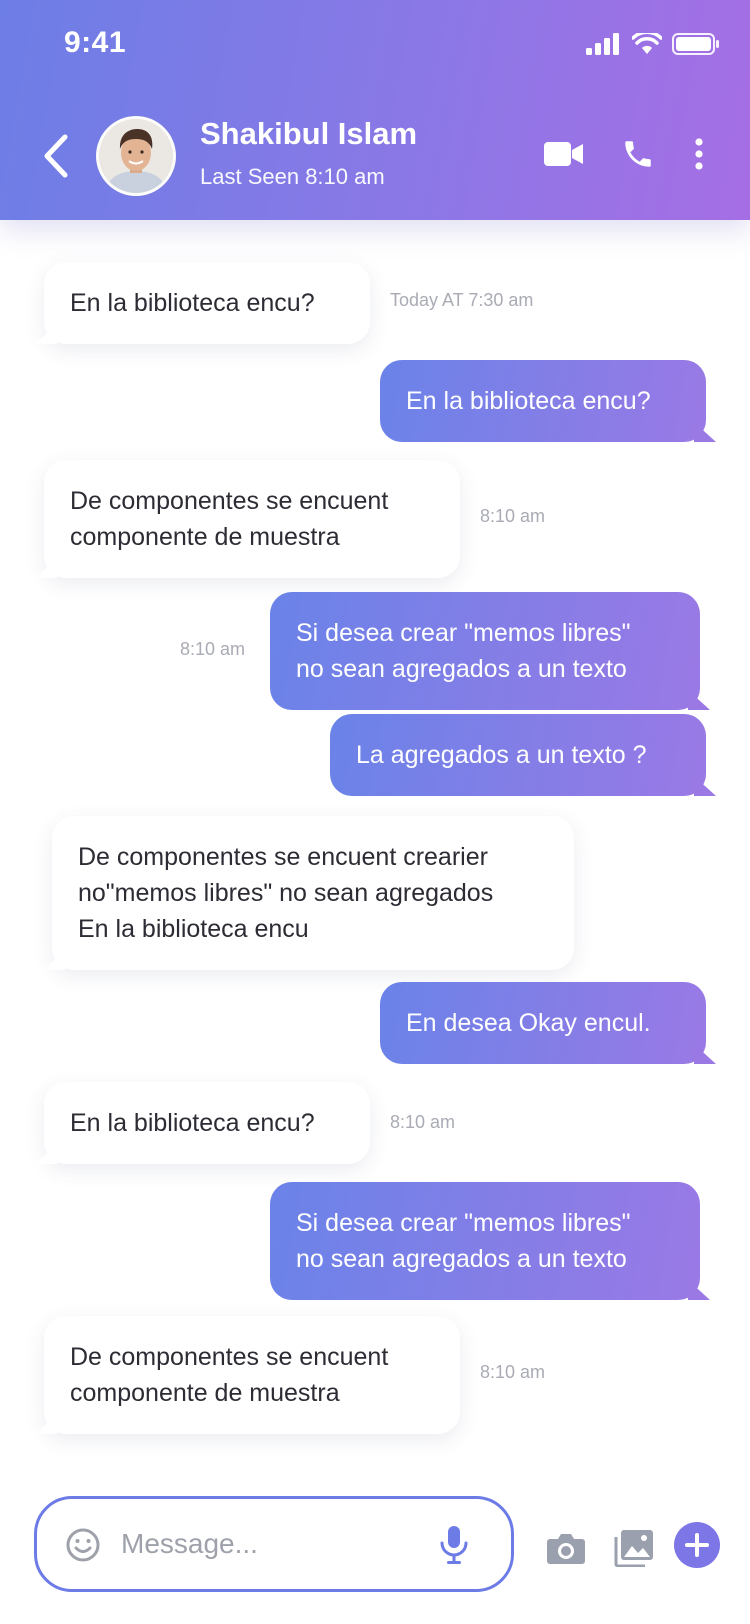 Image resolution: width=750 pixels, height=1624 pixels. I want to click on more-options-button, so click(699, 154).